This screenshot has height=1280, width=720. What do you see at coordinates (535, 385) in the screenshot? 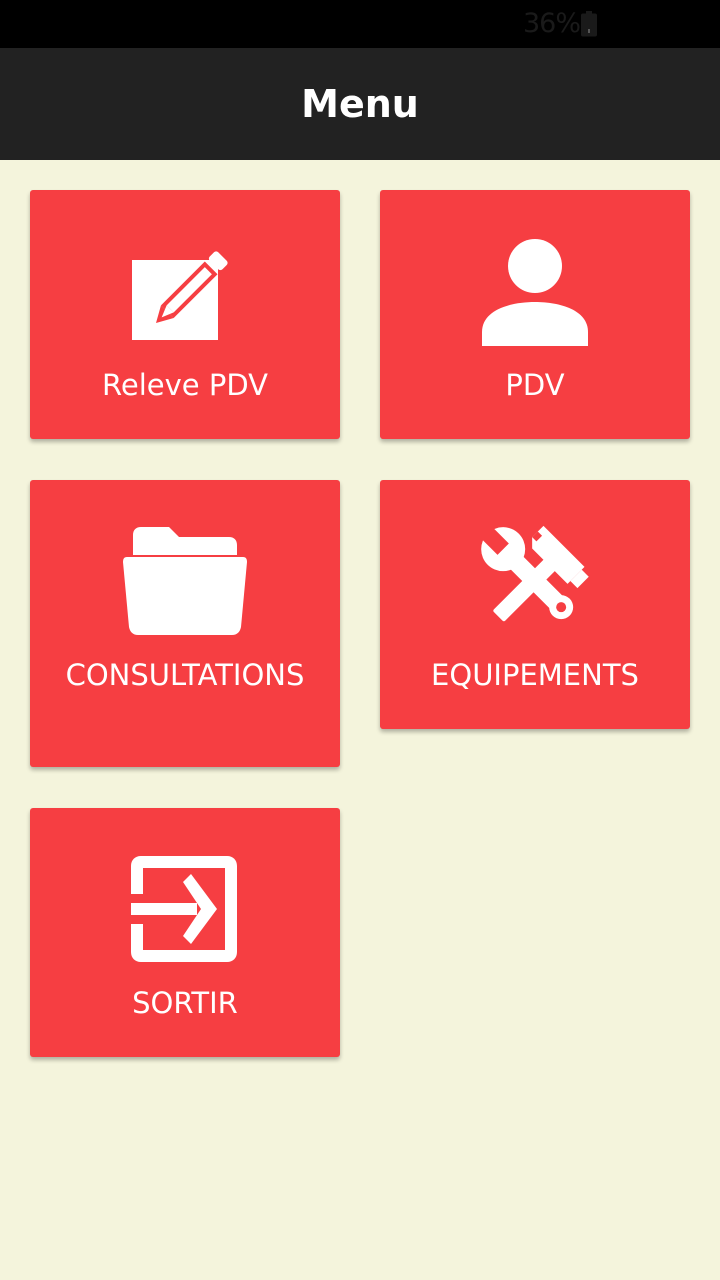
I see `tile-label: PDV` at bounding box center [535, 385].